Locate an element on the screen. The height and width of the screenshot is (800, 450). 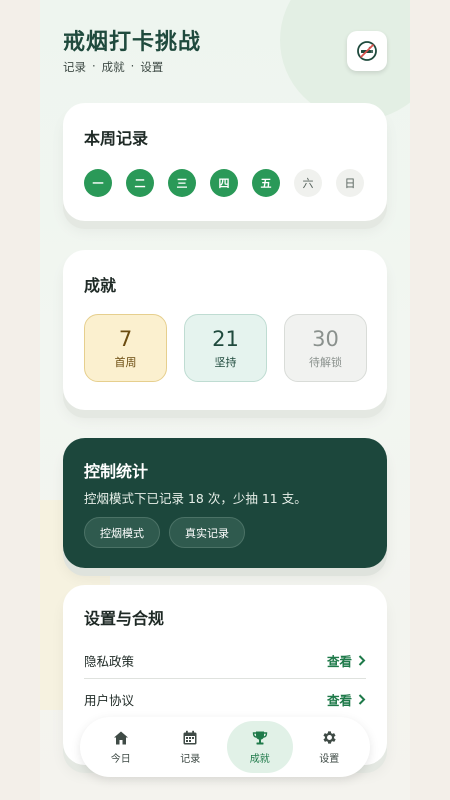
day-wed: 三 is located at coordinates (182, 183).